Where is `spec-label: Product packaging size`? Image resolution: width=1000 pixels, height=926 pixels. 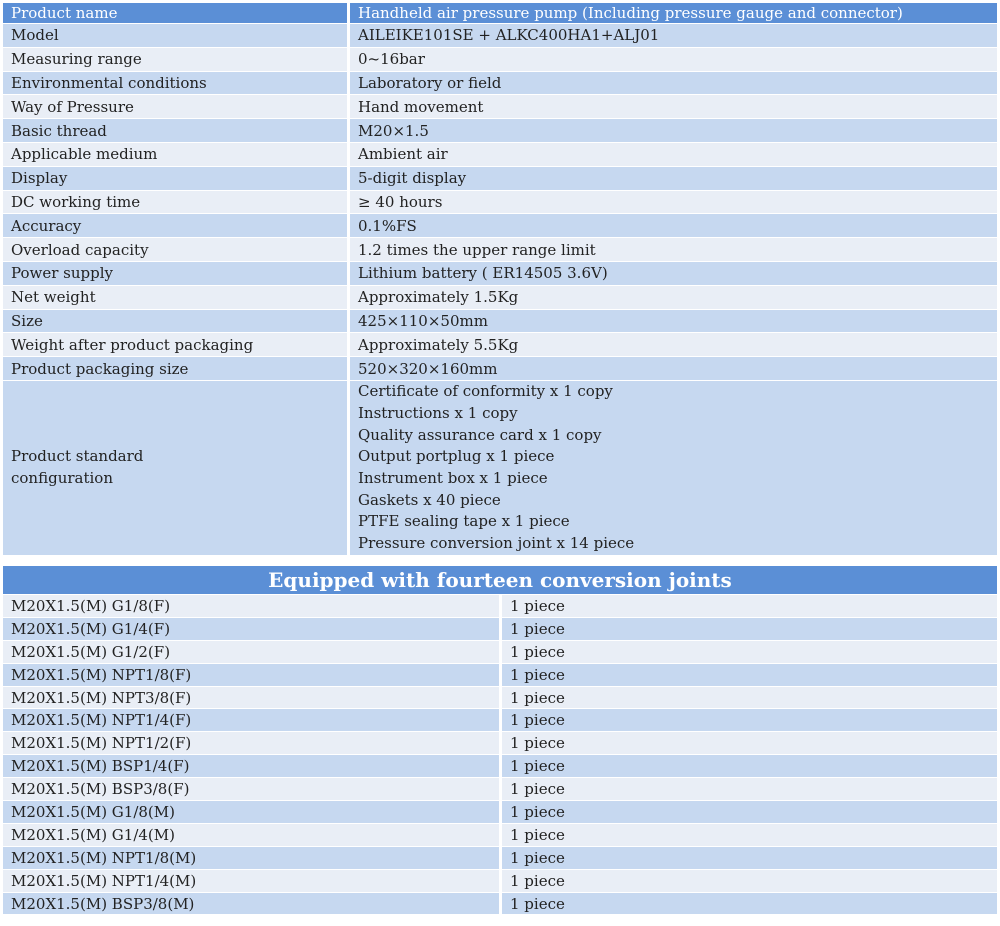 spec-label: Product packaging size is located at coordinates (176, 369).